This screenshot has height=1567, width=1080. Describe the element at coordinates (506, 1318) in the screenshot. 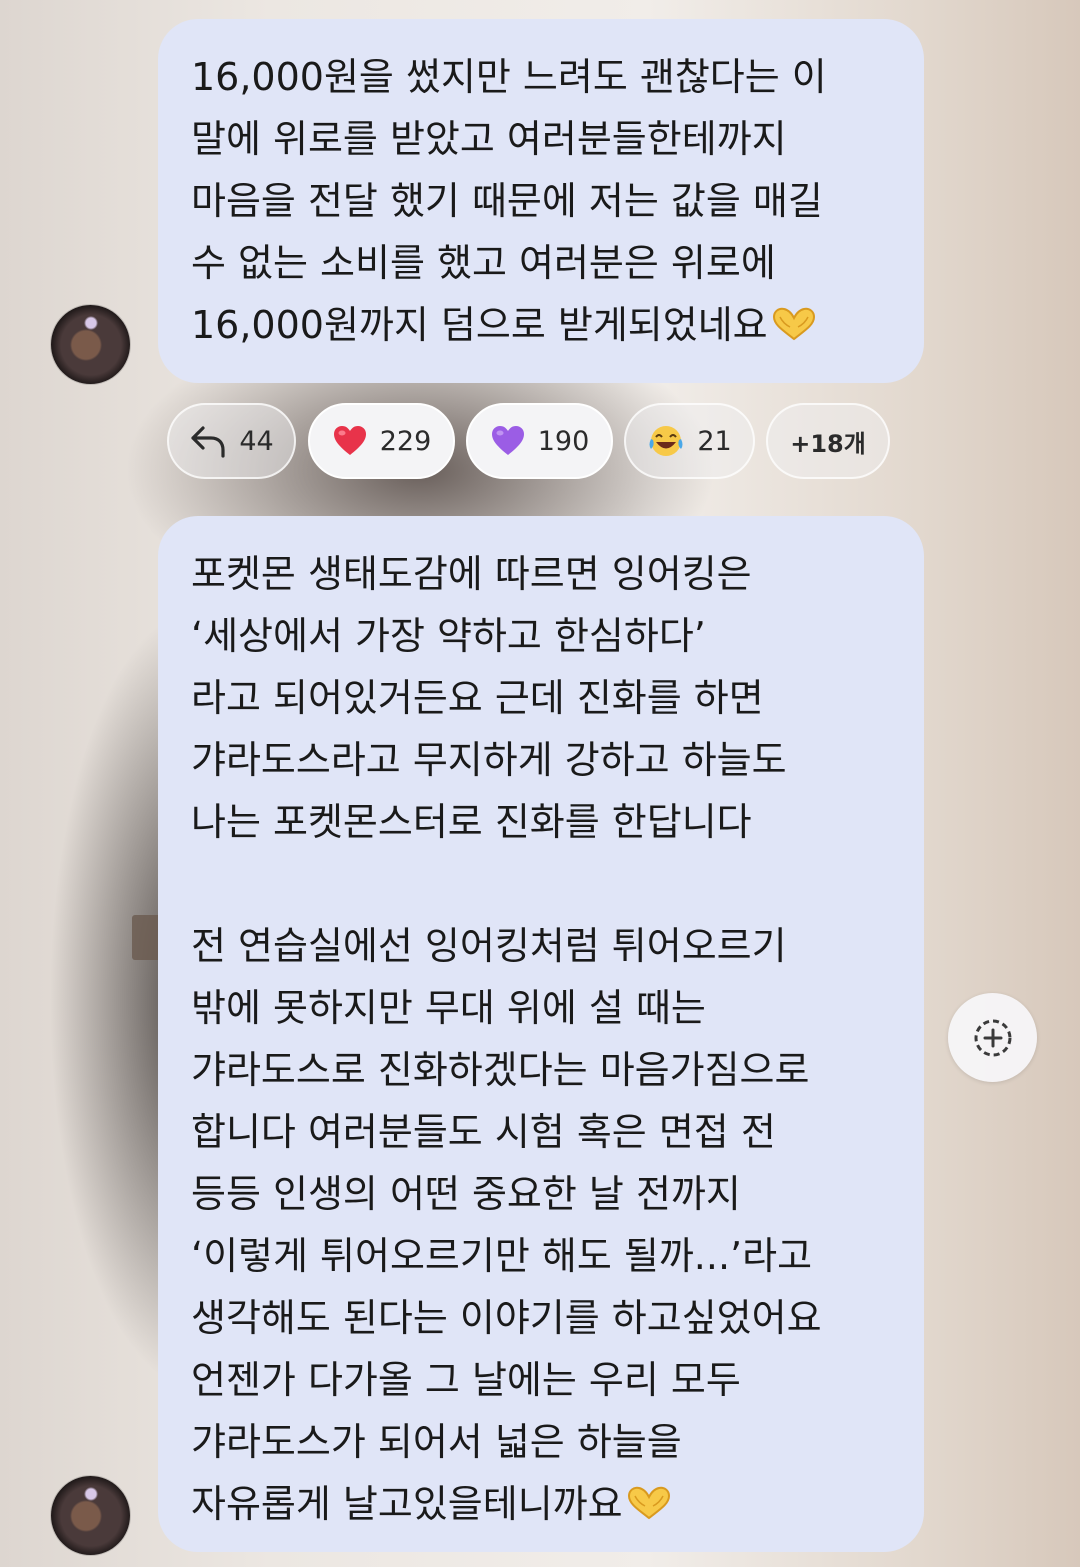

I see `message-line: 생각해도 된다는 이야기를 하고싶었어요` at that location.